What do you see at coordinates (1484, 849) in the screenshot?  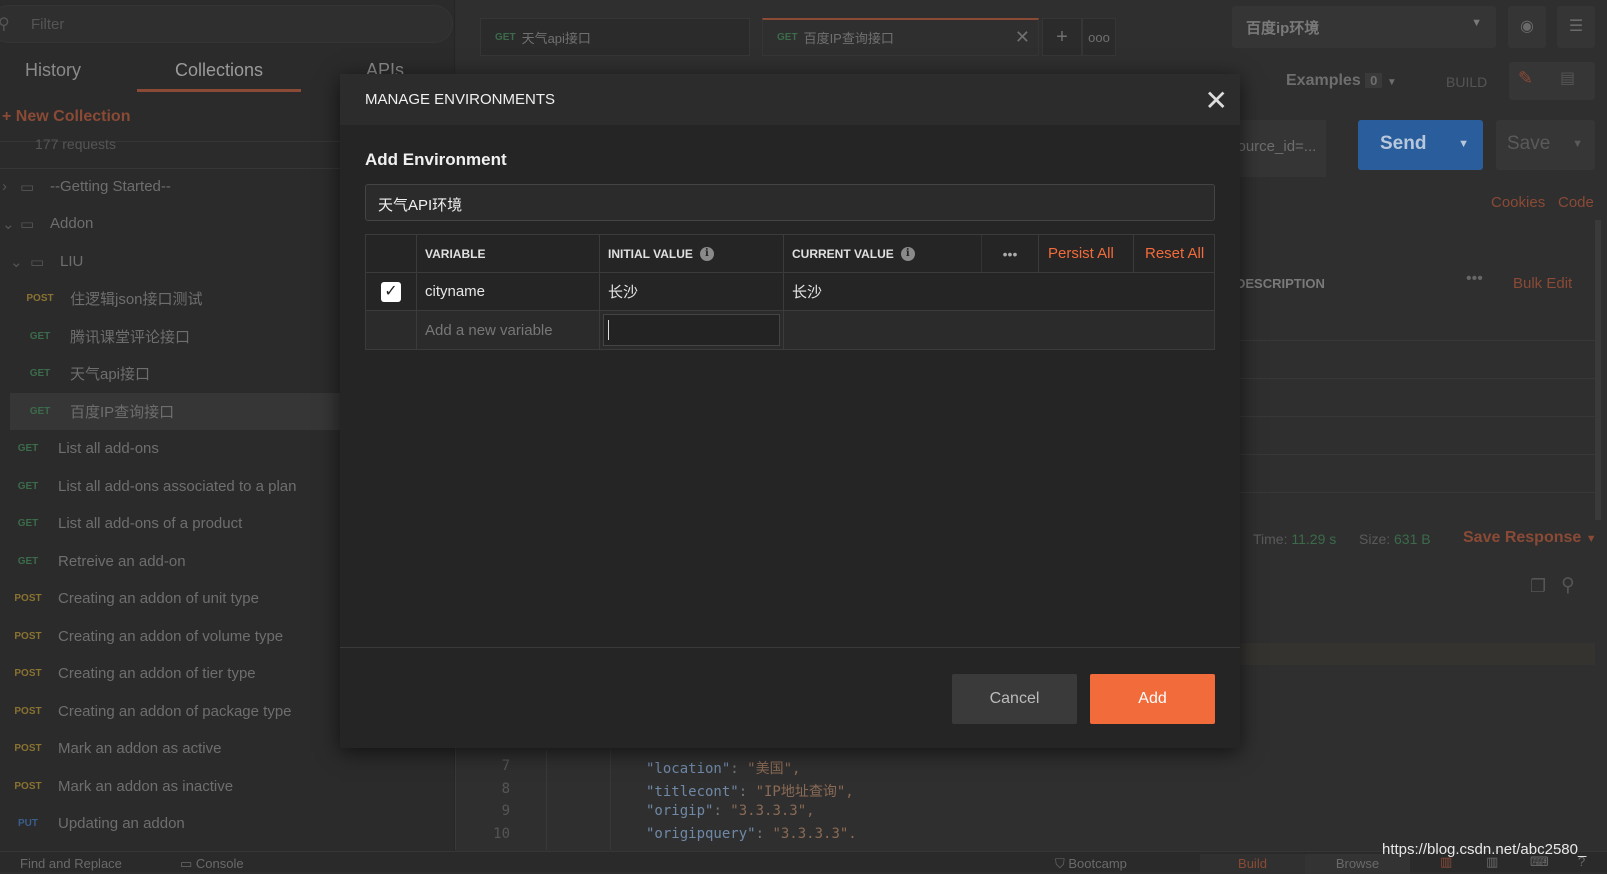 I see `watermark: https://blog.csdn.net/abc2580_` at bounding box center [1484, 849].